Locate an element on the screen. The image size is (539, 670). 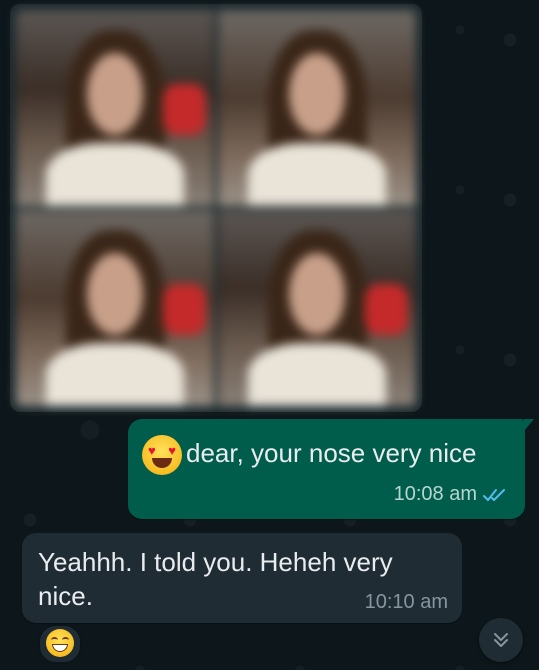
outgoing-message-time: 10:08 am is located at coordinates (435, 494).